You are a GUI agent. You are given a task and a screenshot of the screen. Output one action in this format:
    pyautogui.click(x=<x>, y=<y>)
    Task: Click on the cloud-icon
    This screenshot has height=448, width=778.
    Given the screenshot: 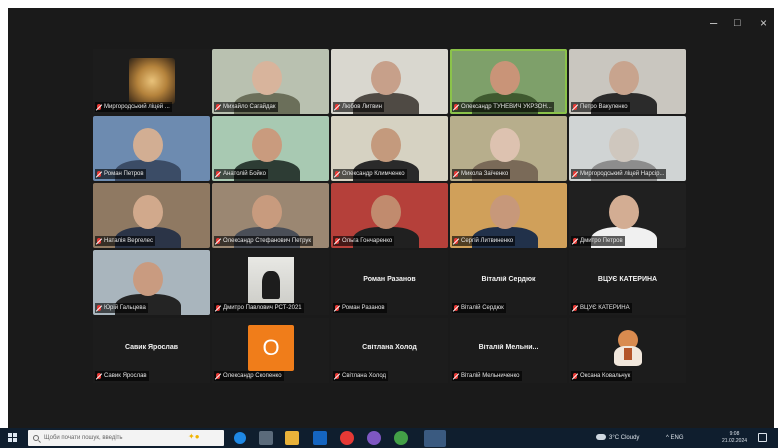 What is the action you would take?
    pyautogui.click(x=601, y=437)
    